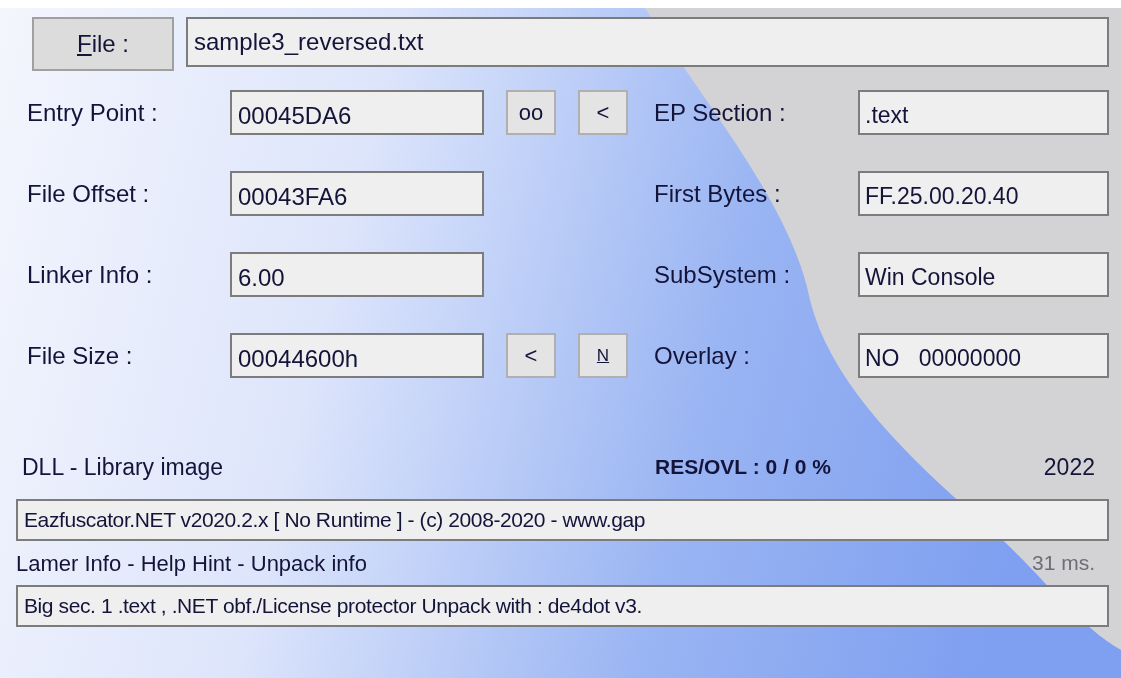 The image size is (1121, 678). Describe the element at coordinates (357, 274) in the screenshot. I see `value-field: 6.00` at that location.